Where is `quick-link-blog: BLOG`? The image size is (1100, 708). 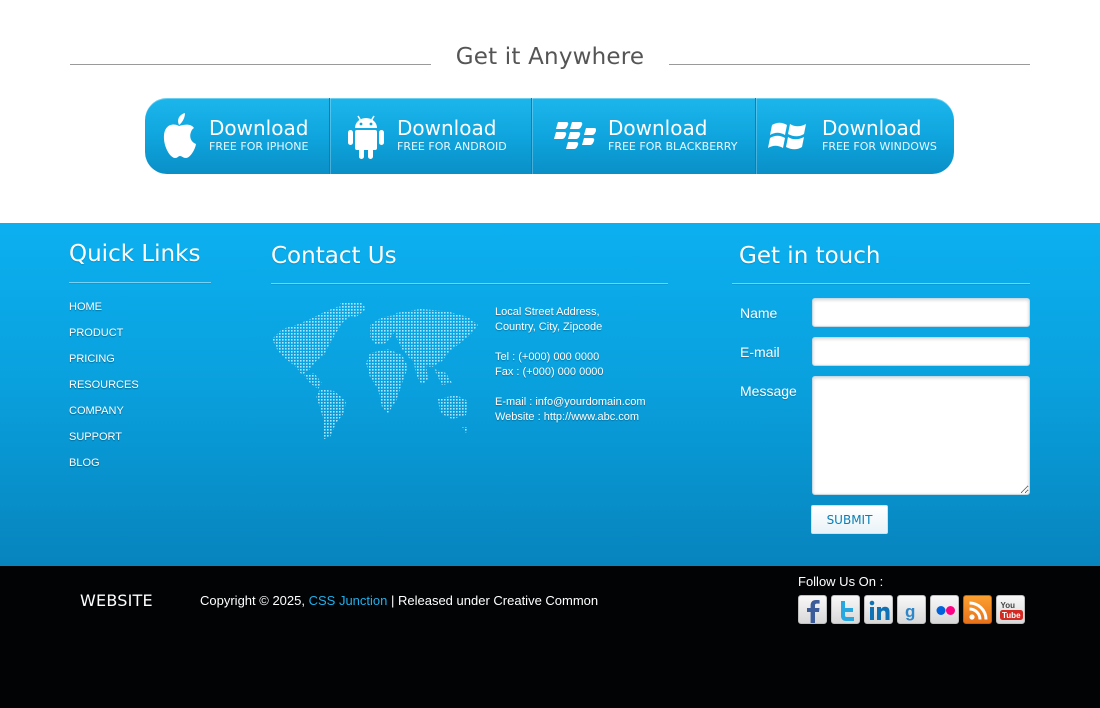 quick-link-blog: BLOG is located at coordinates (84, 463).